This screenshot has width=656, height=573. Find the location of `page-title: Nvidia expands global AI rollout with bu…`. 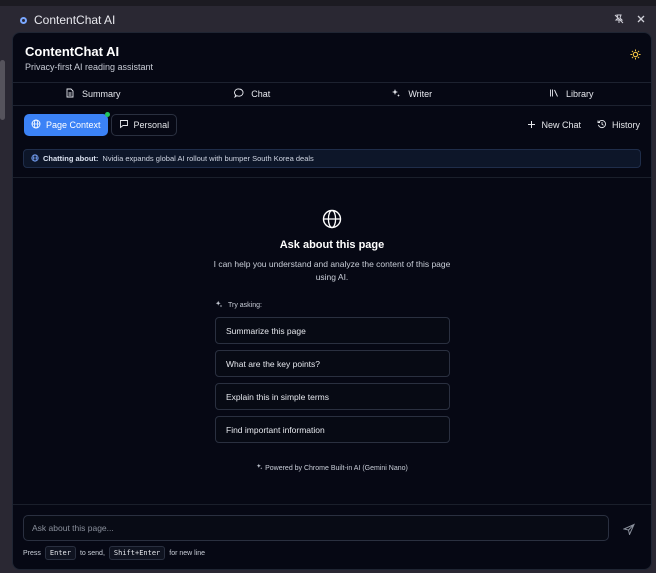

page-title: Nvidia expands global AI rollout with bu… is located at coordinates (208, 158).